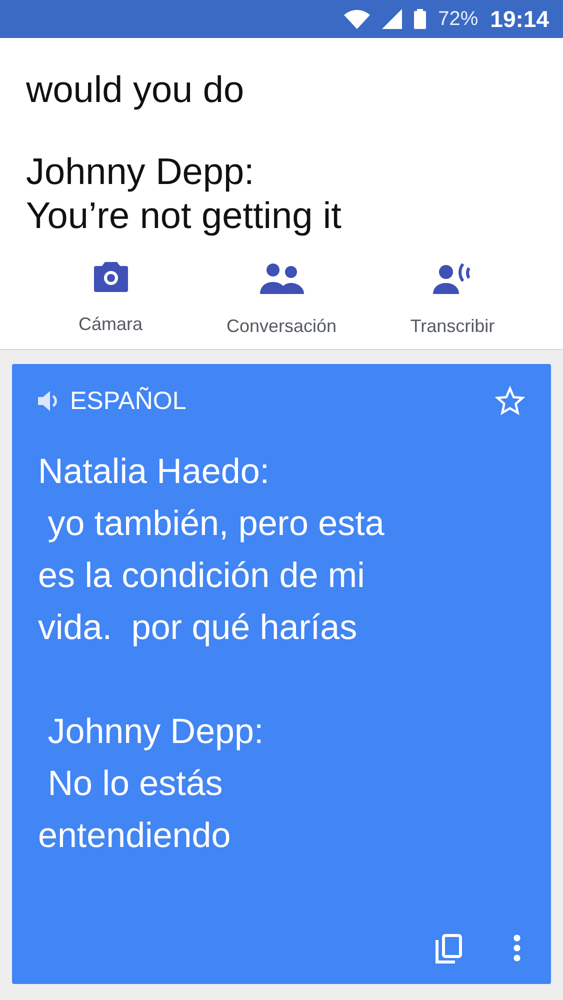 This screenshot has height=1000, width=563. Describe the element at coordinates (392, 19) in the screenshot. I see `signal-icon` at that location.